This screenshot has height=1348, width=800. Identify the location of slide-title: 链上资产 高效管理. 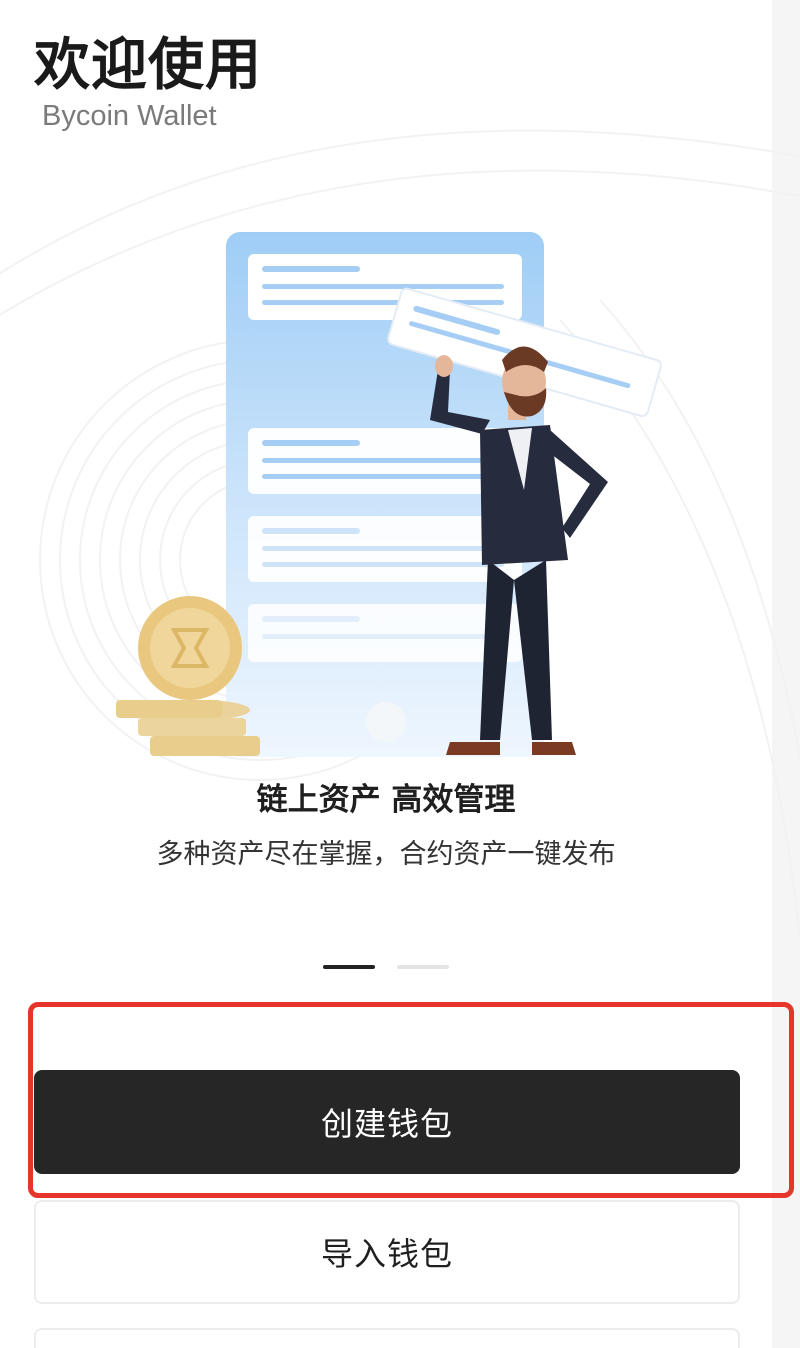
(386, 800).